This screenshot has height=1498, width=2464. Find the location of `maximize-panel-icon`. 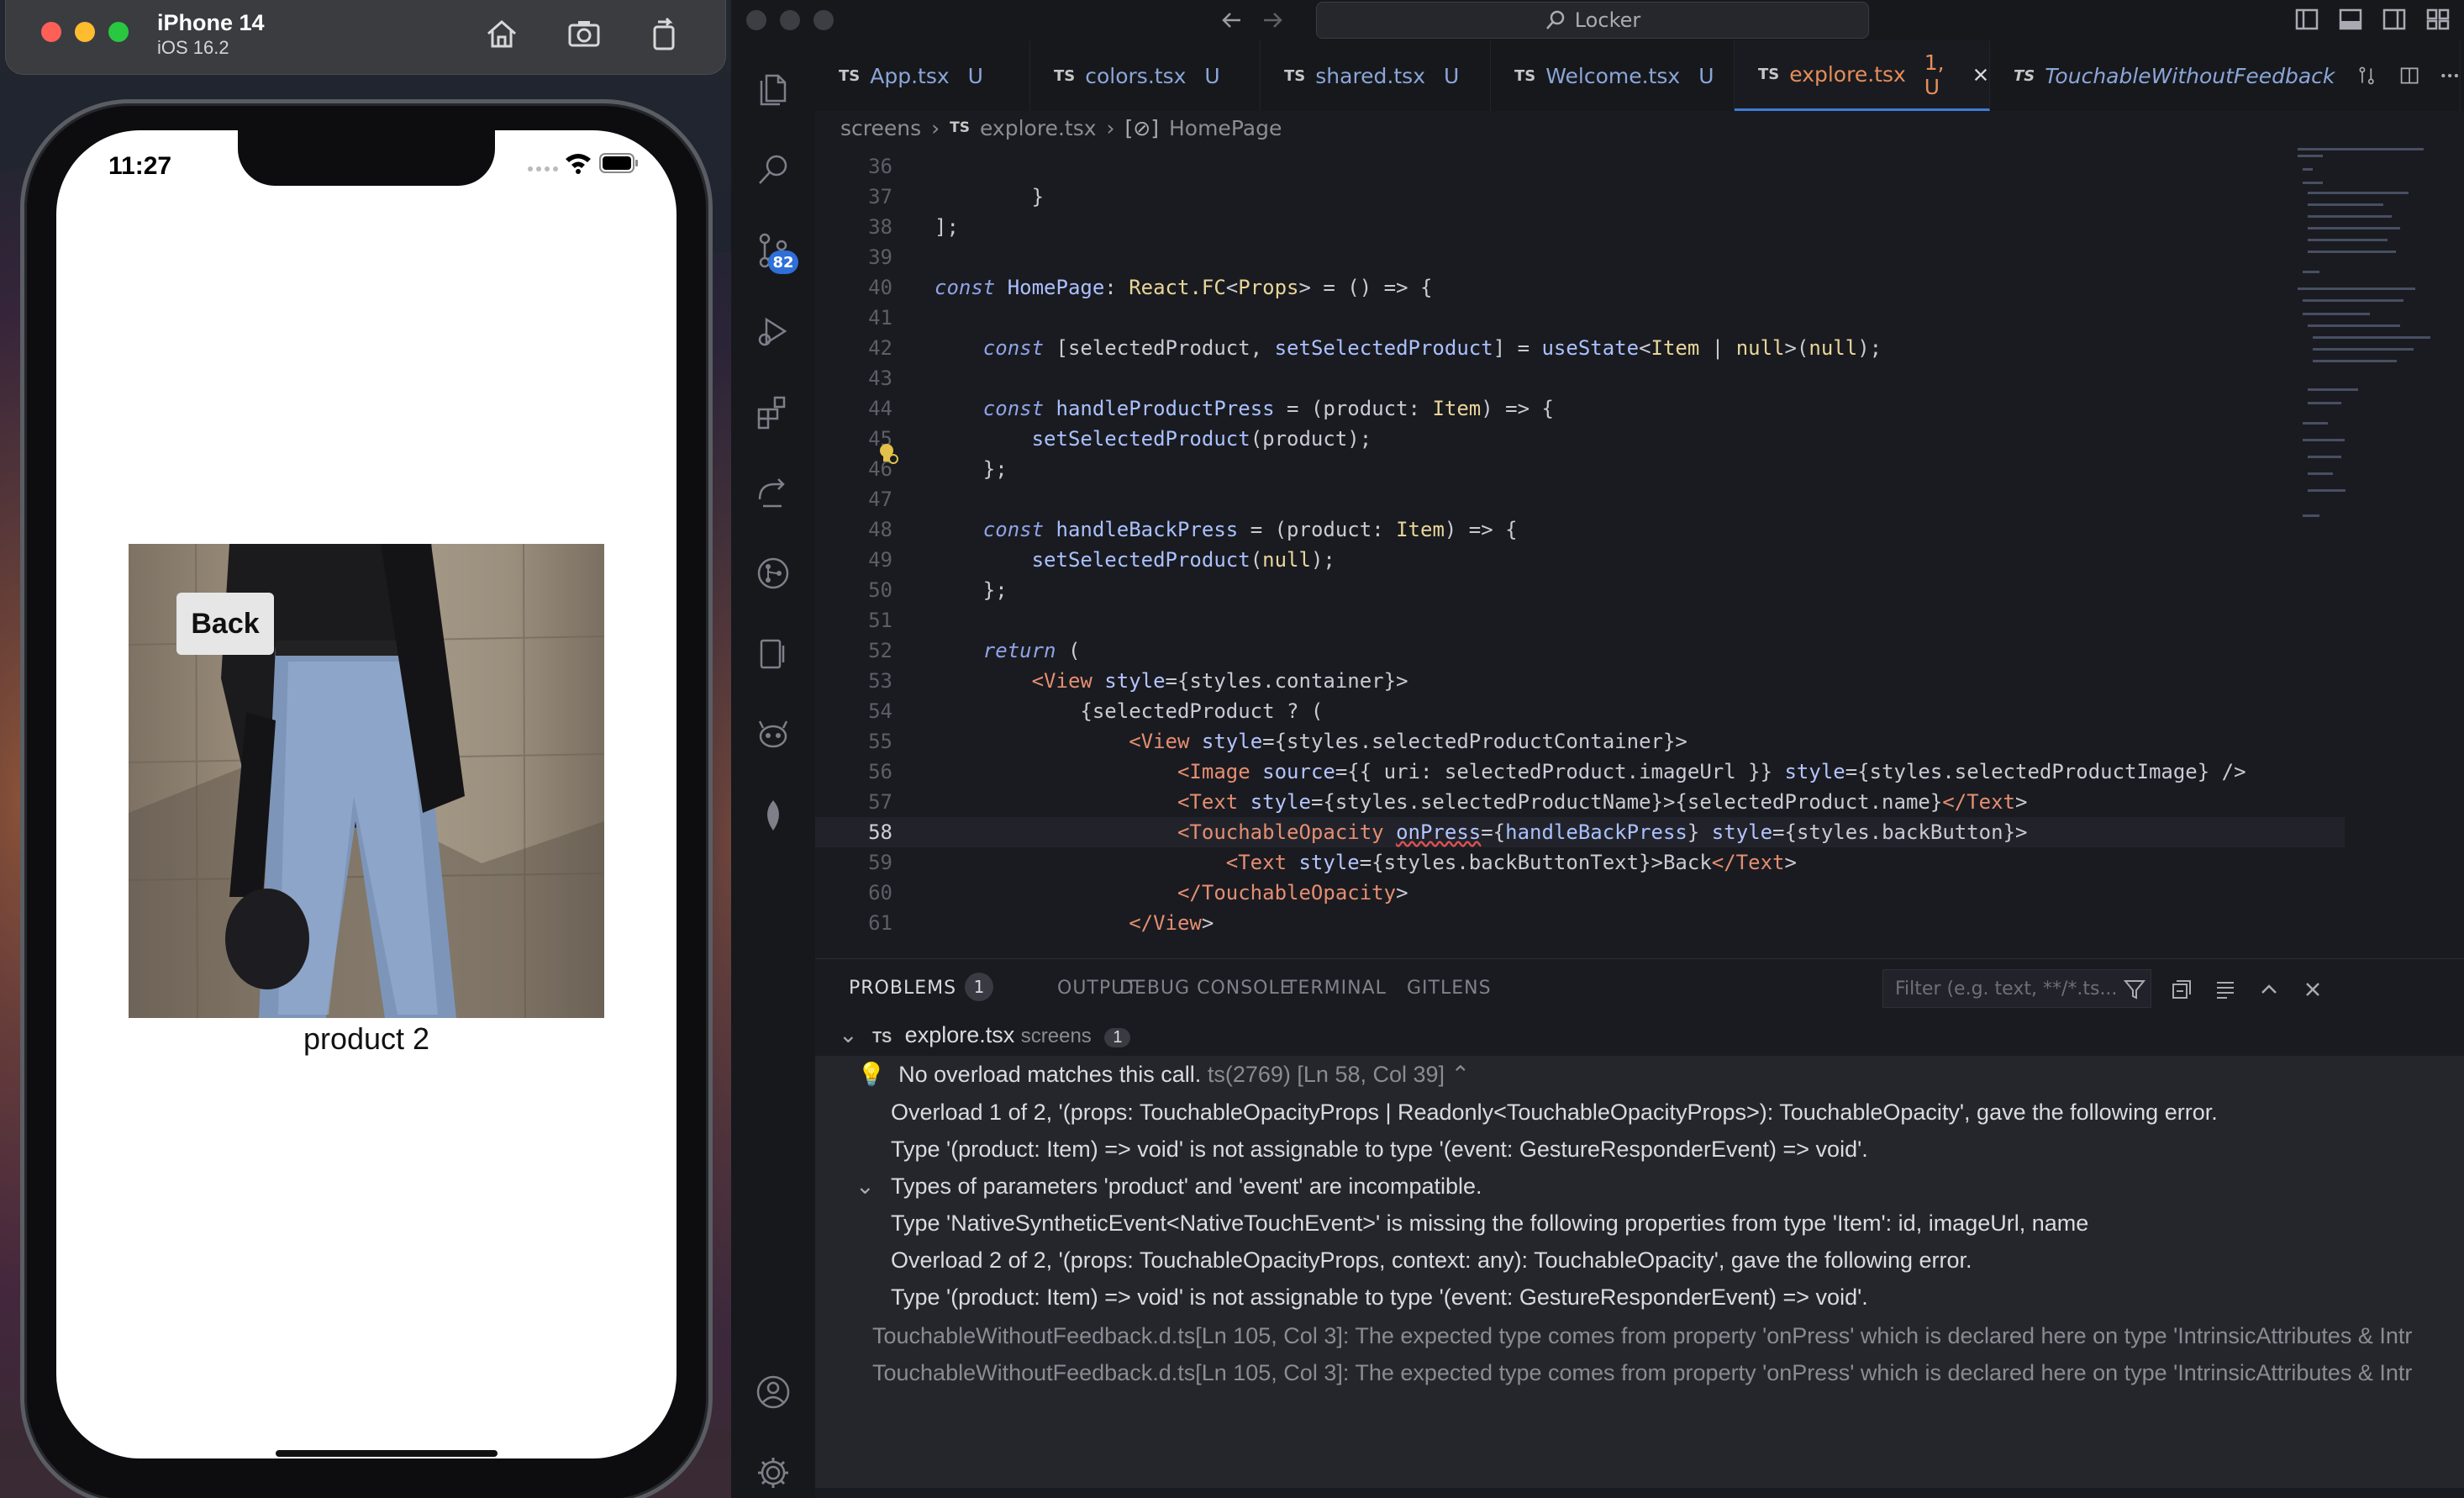

maximize-panel-icon is located at coordinates (2269, 989).